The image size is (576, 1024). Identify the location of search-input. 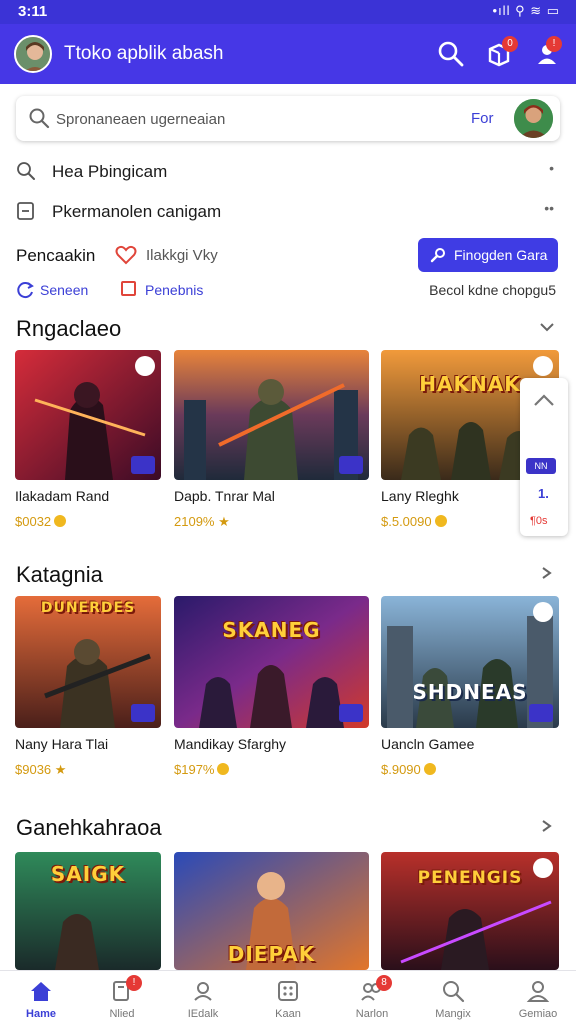
(251, 119).